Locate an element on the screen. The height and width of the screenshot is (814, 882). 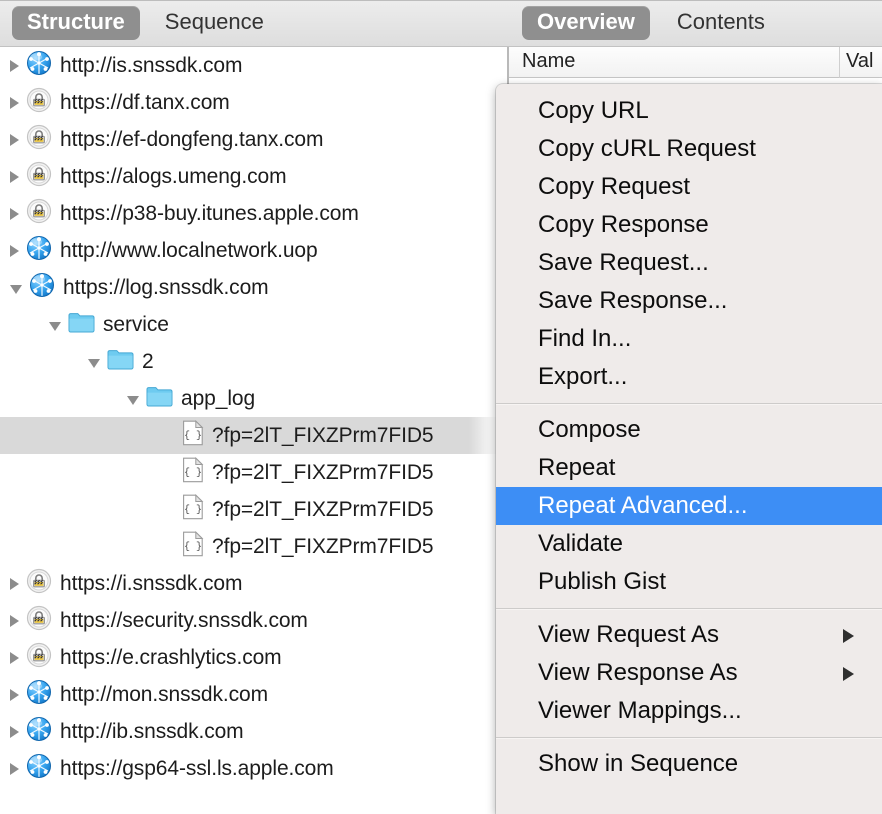
menu-item-repeat: Repeat is located at coordinates (689, 468).